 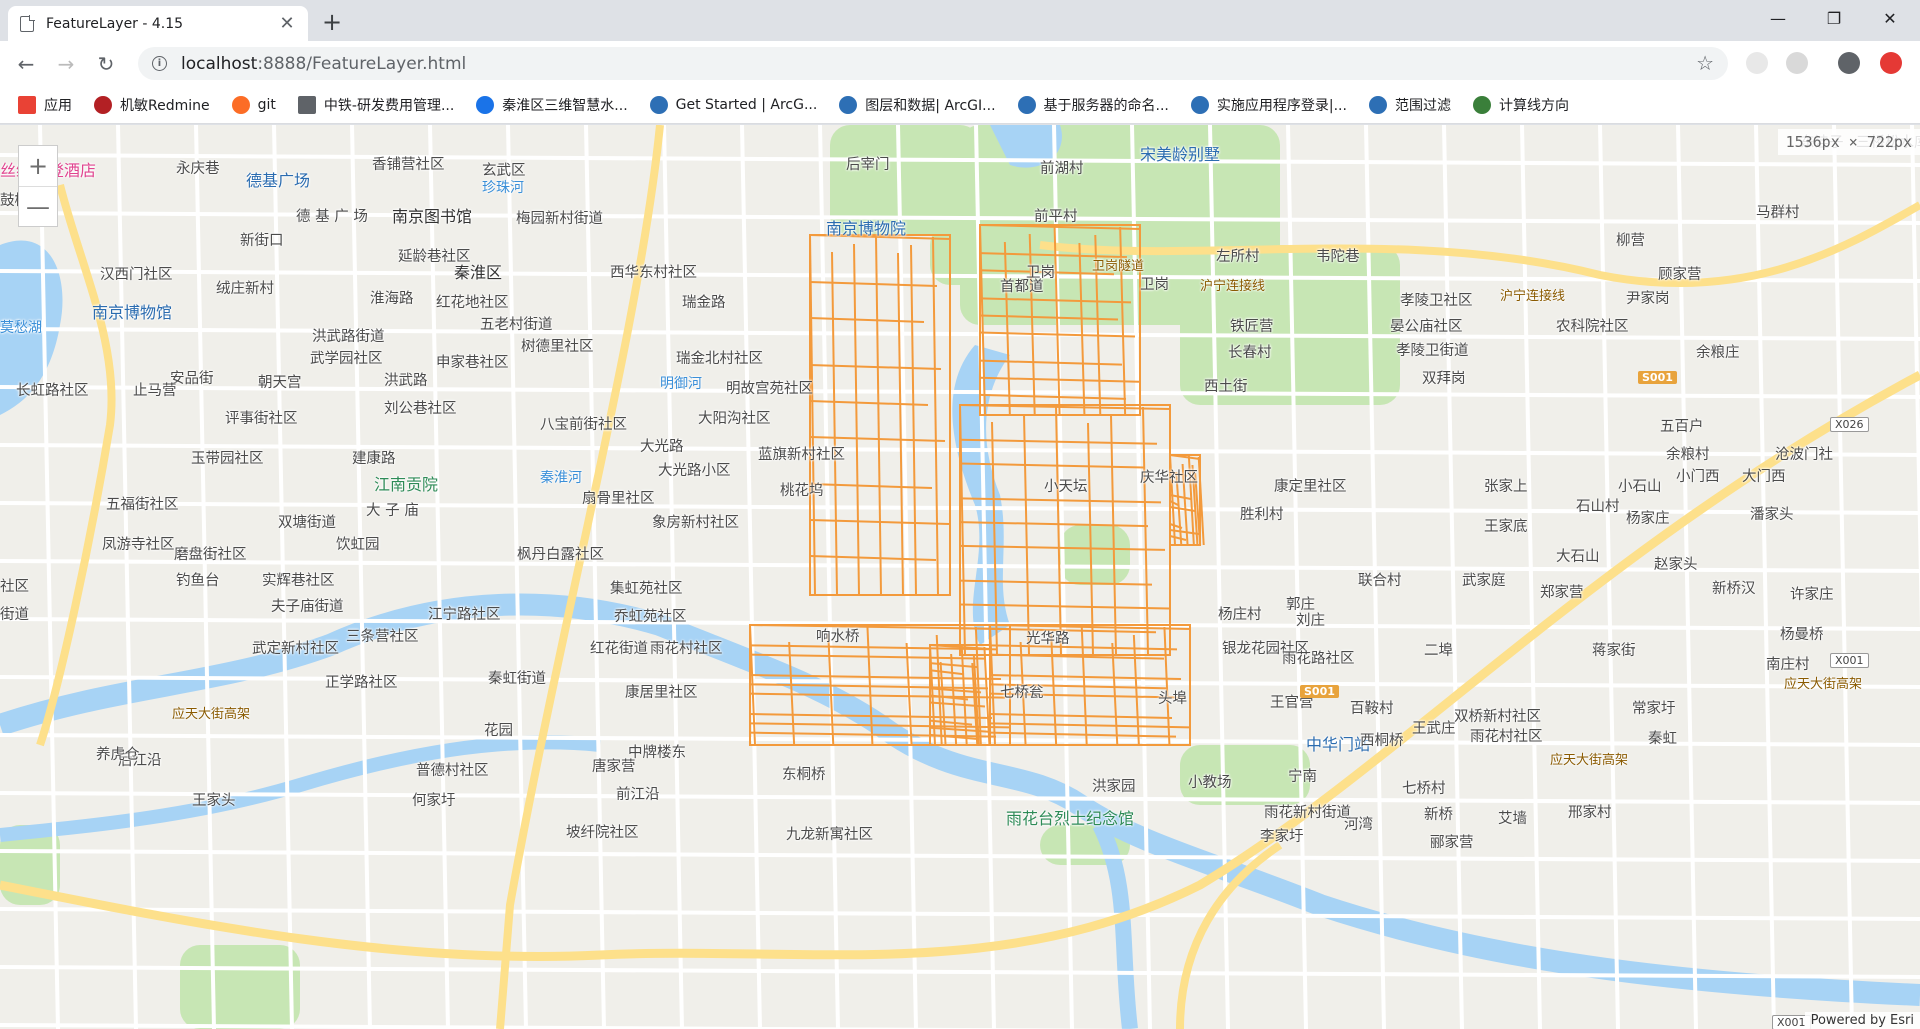 What do you see at coordinates (21, 328) in the screenshot?
I see `map-place-label: 莫愁湖` at bounding box center [21, 328].